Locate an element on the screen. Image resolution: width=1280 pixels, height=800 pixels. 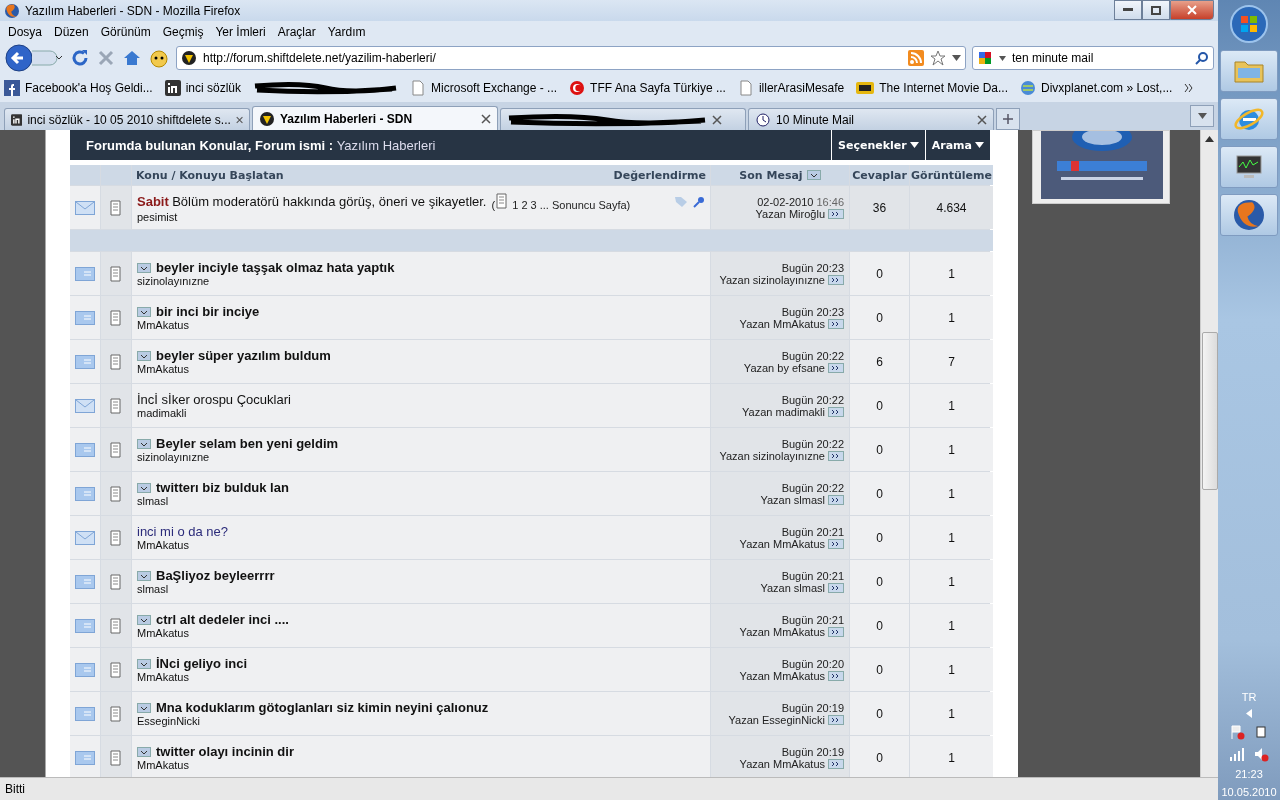
topic-title: BaŞliyoz beyleerrrr is located at coordinates (215, 575).